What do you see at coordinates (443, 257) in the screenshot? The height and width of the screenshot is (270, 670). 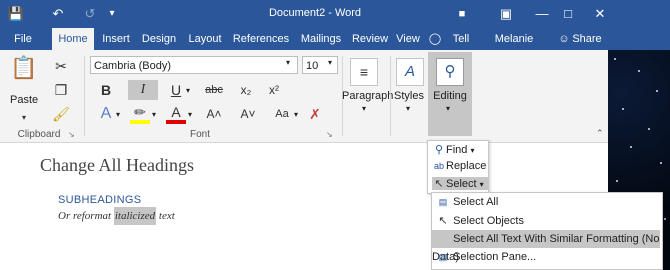 I see `selection-pane-icon: ▤` at bounding box center [443, 257].